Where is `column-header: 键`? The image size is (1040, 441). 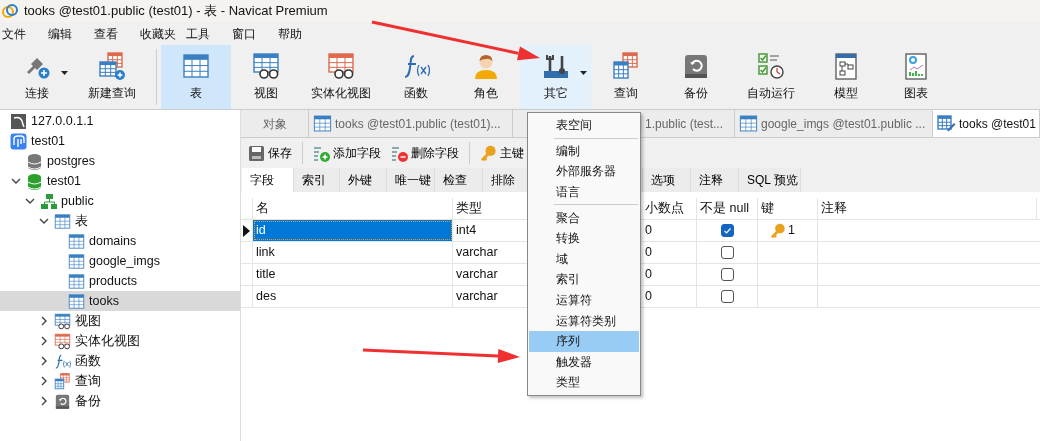
column-header: 键 is located at coordinates (788, 208).